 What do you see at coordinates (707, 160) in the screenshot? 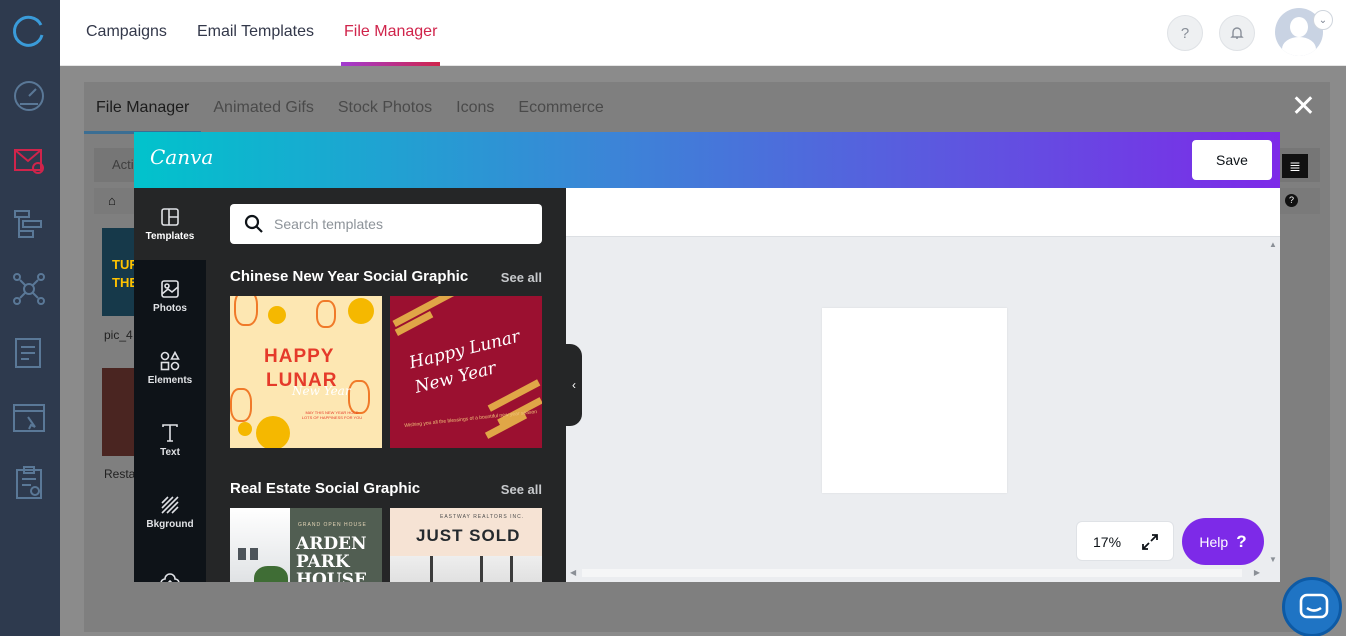
I see `canva-header: Canva Save` at bounding box center [707, 160].